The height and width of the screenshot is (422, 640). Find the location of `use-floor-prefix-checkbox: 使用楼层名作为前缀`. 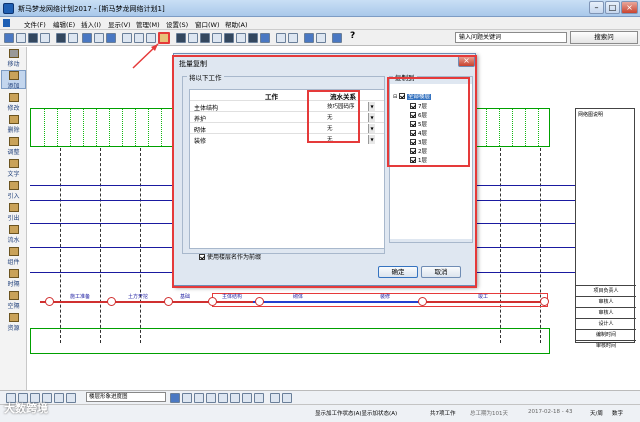

use-floor-prefix-checkbox: 使用楼层名作为前缀 is located at coordinates (230, 256).